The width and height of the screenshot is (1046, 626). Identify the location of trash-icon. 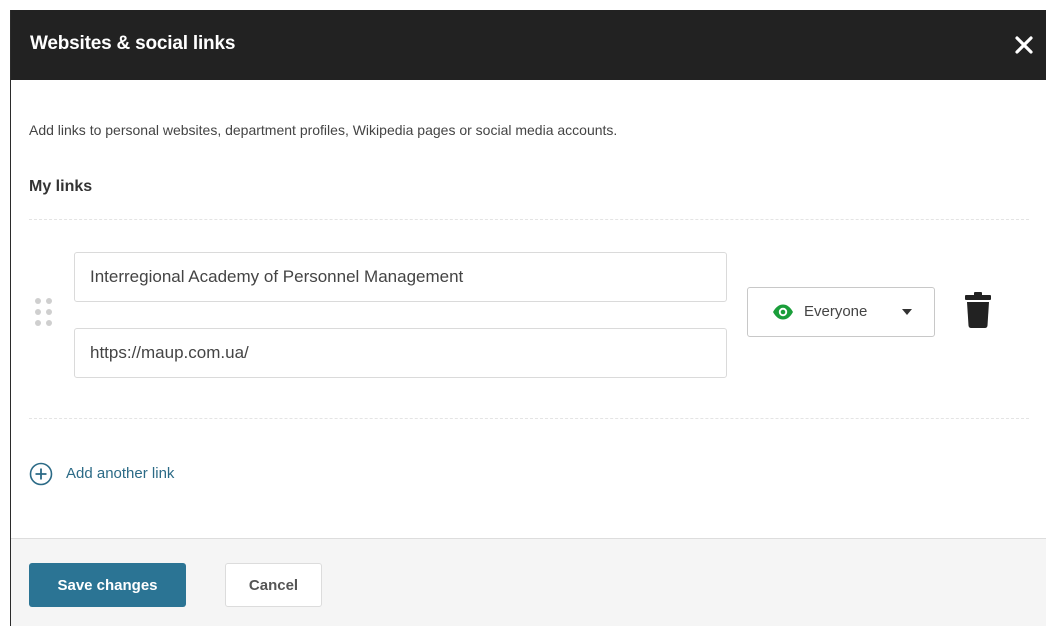
(978, 310).